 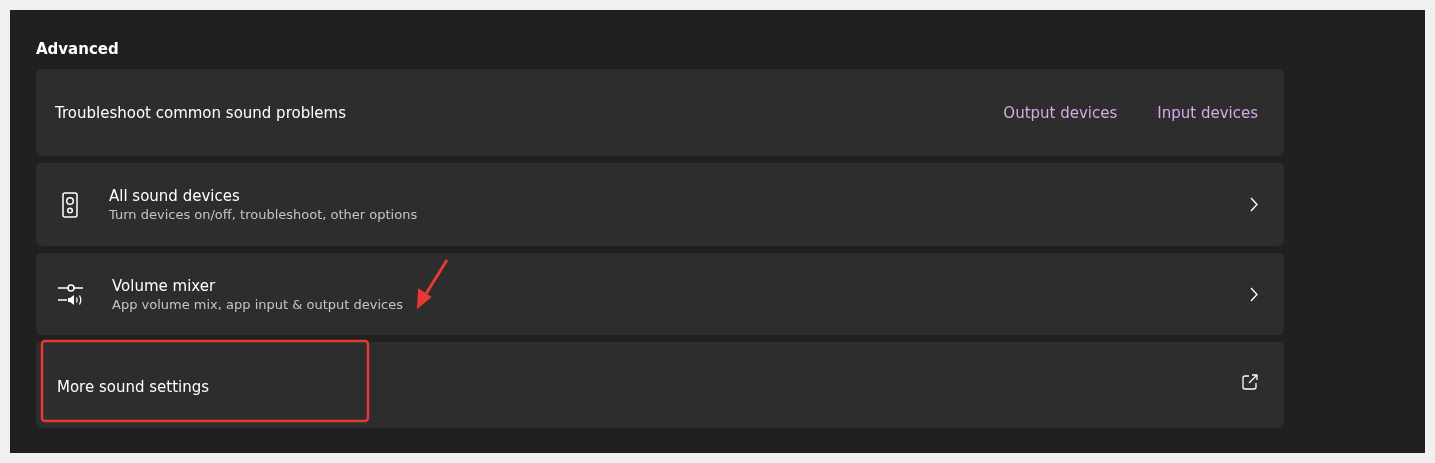 What do you see at coordinates (175, 196) in the screenshot?
I see `row-title: All sound devices` at bounding box center [175, 196].